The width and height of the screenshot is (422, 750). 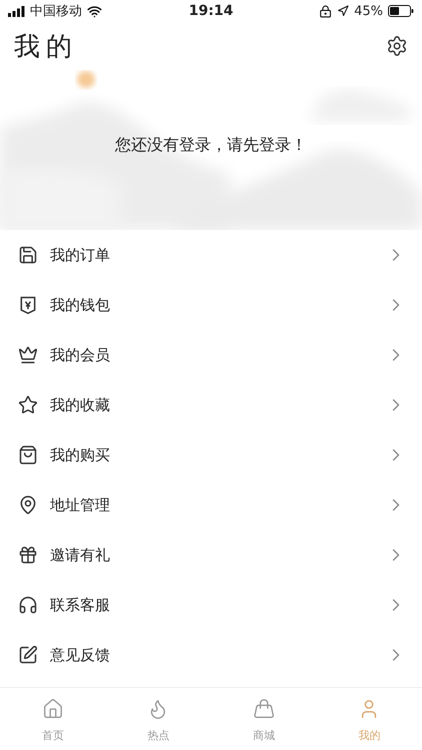 What do you see at coordinates (212, 305) in the screenshot?
I see `menu-item: 我的钱包` at bounding box center [212, 305].